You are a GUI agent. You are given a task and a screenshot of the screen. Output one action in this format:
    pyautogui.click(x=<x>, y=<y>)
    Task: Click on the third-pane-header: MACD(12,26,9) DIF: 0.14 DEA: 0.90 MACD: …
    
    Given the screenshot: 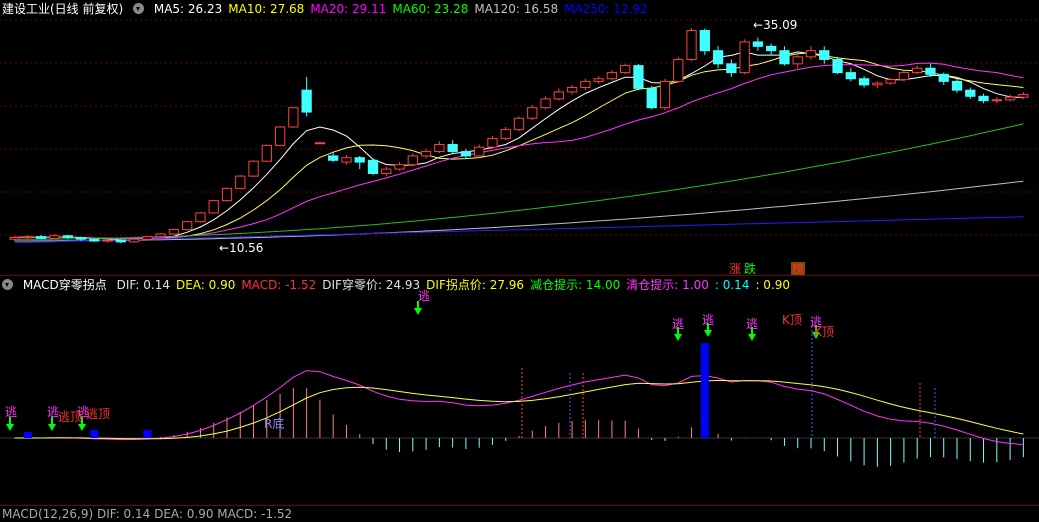 What is the action you would take?
    pyautogui.click(x=150, y=514)
    